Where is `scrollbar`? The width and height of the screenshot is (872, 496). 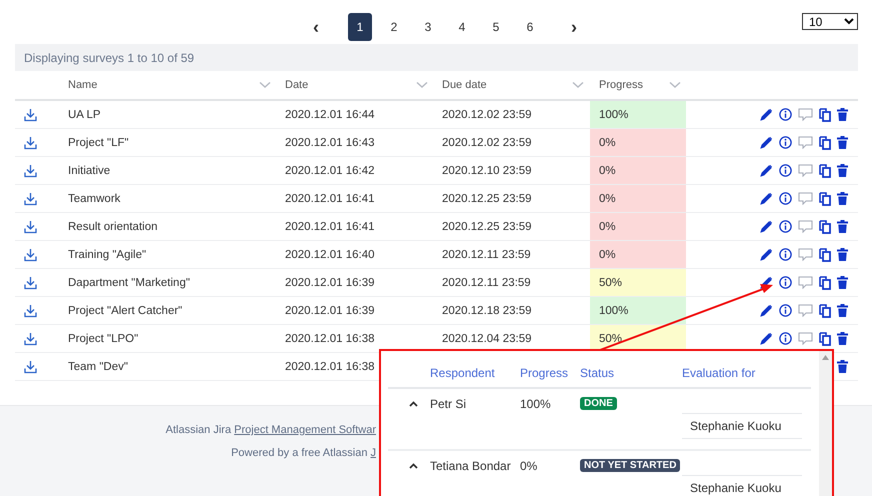
scrollbar is located at coordinates (825, 423).